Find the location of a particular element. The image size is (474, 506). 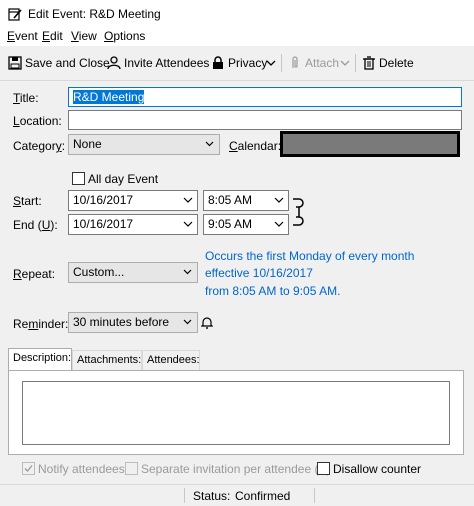

start-time-value: 8:05 AM is located at coordinates (230, 200).